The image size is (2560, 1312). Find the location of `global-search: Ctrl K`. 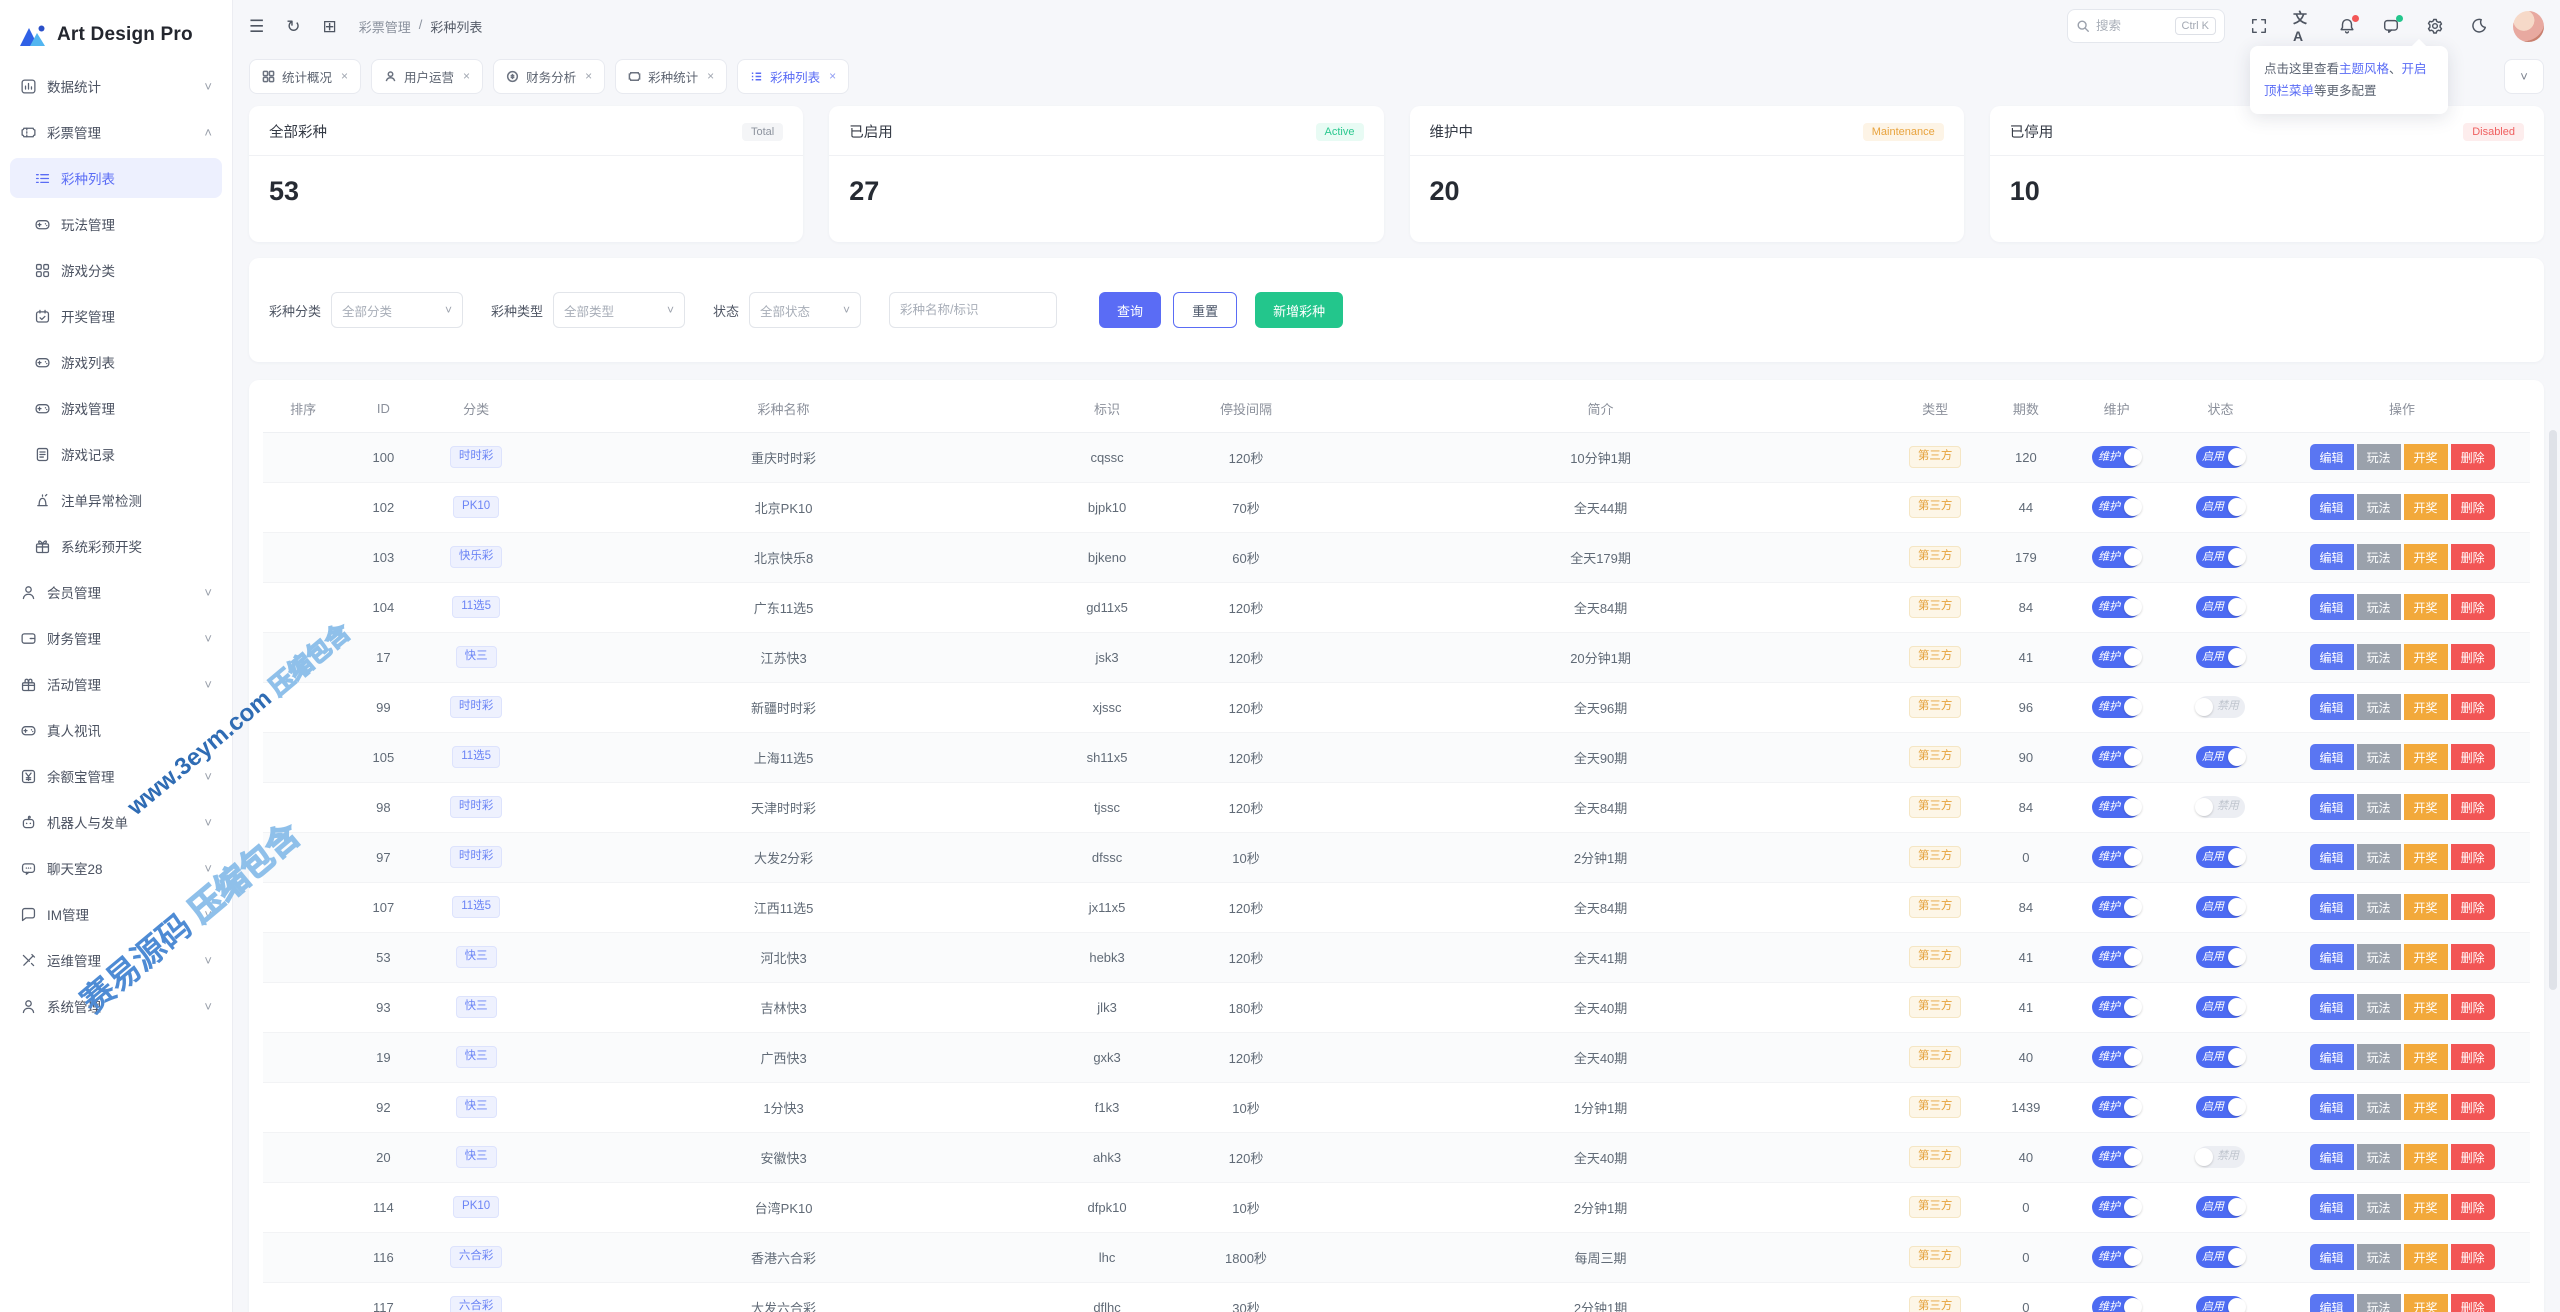

global-search: Ctrl K is located at coordinates (2146, 26).